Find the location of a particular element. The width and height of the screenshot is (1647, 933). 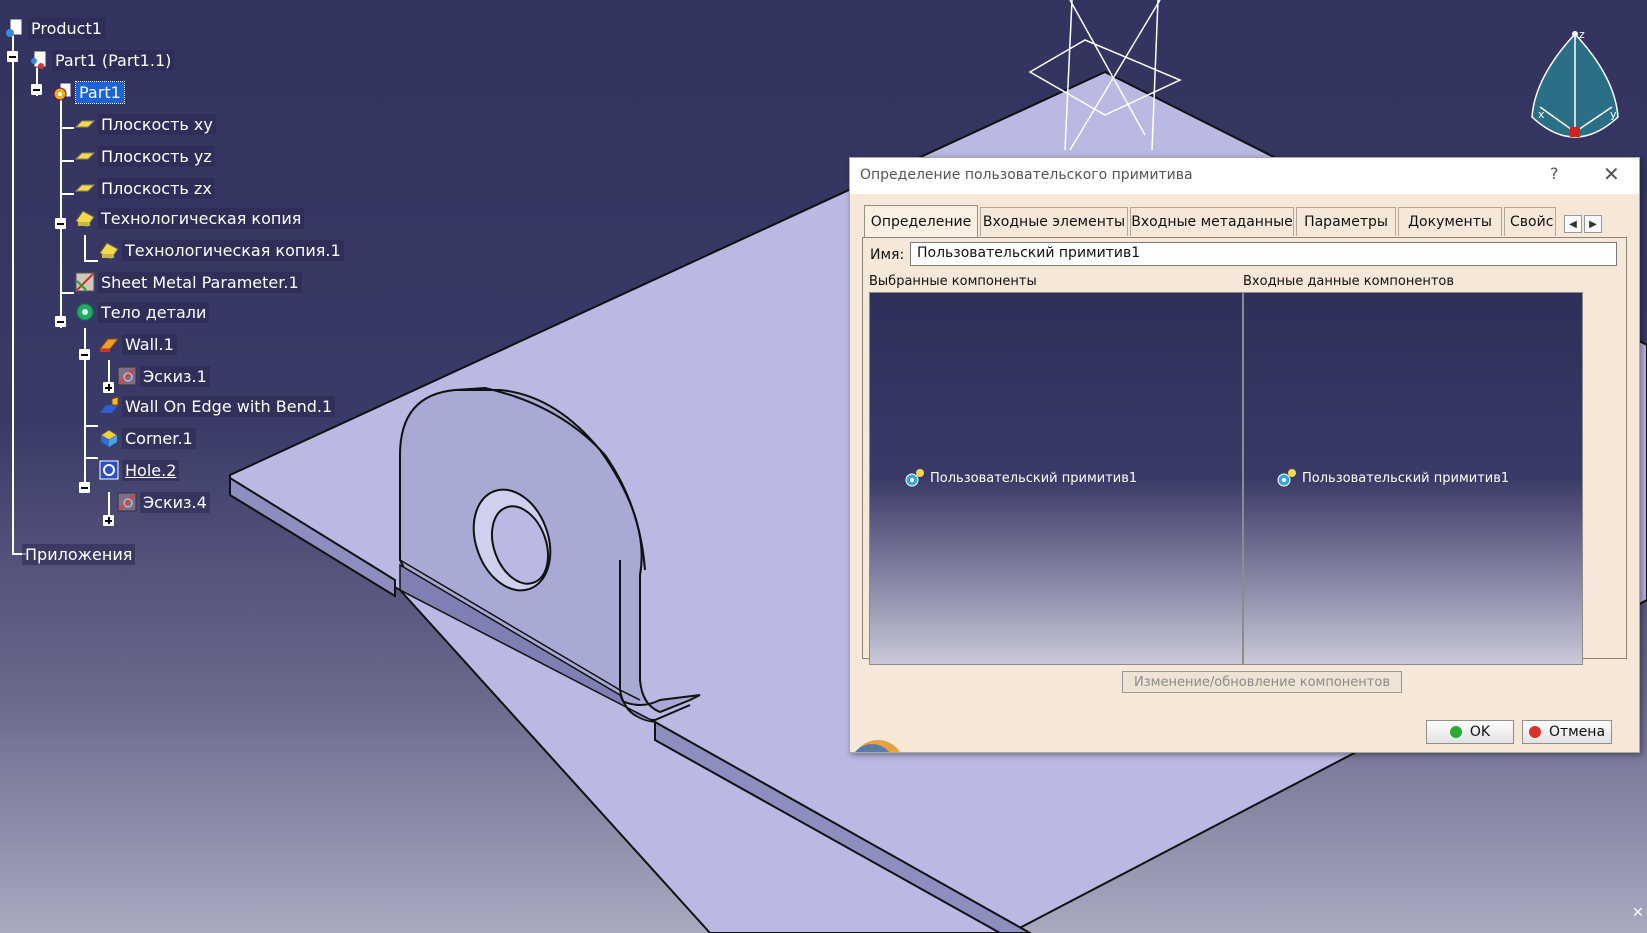

tree-item-sheet-metal-parameter: Sheet Metal Parameter.1 is located at coordinates (188, 282).